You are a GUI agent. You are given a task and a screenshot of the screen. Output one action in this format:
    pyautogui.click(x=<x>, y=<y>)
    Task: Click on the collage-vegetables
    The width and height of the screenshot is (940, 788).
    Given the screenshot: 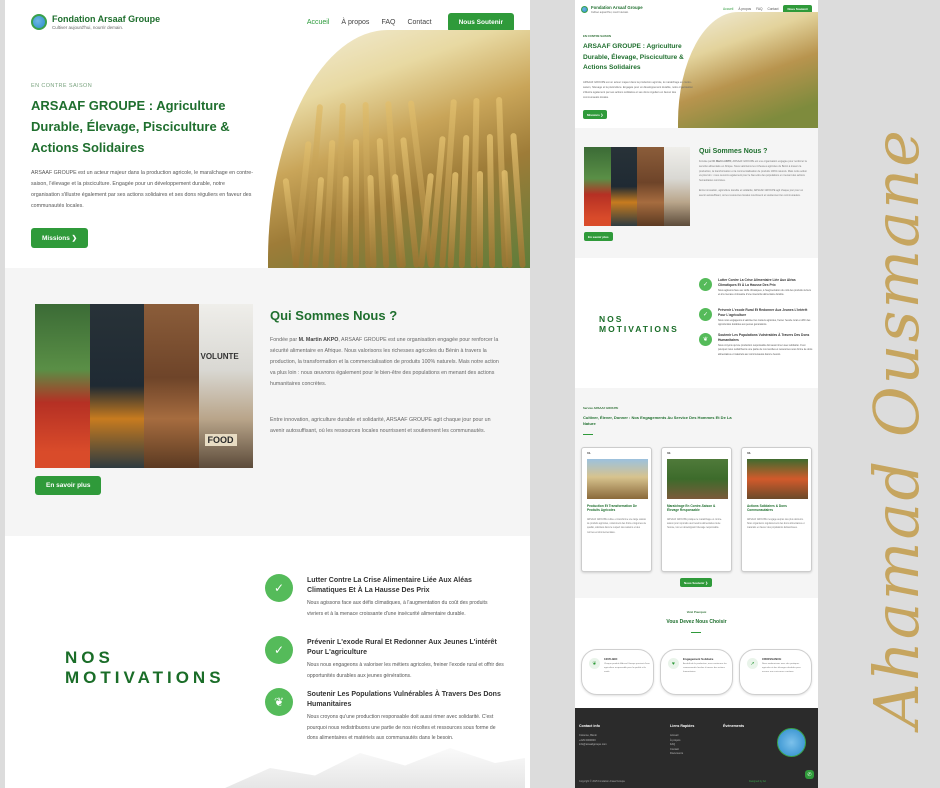 What is the action you would take?
    pyautogui.click(x=597, y=186)
    